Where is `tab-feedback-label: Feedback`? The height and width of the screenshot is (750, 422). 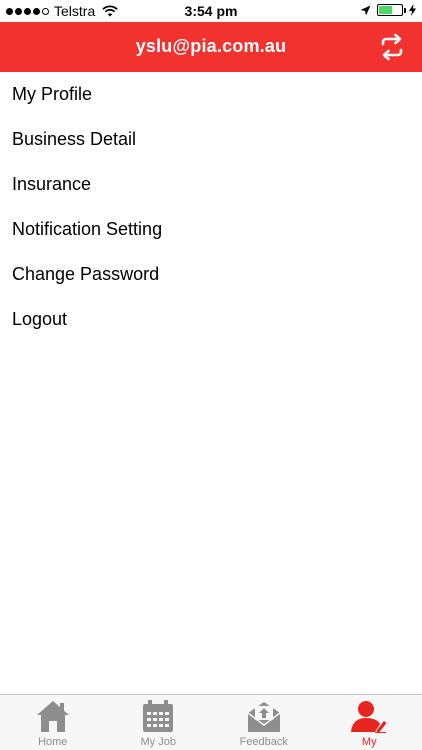 tab-feedback-label: Feedback is located at coordinates (263, 742).